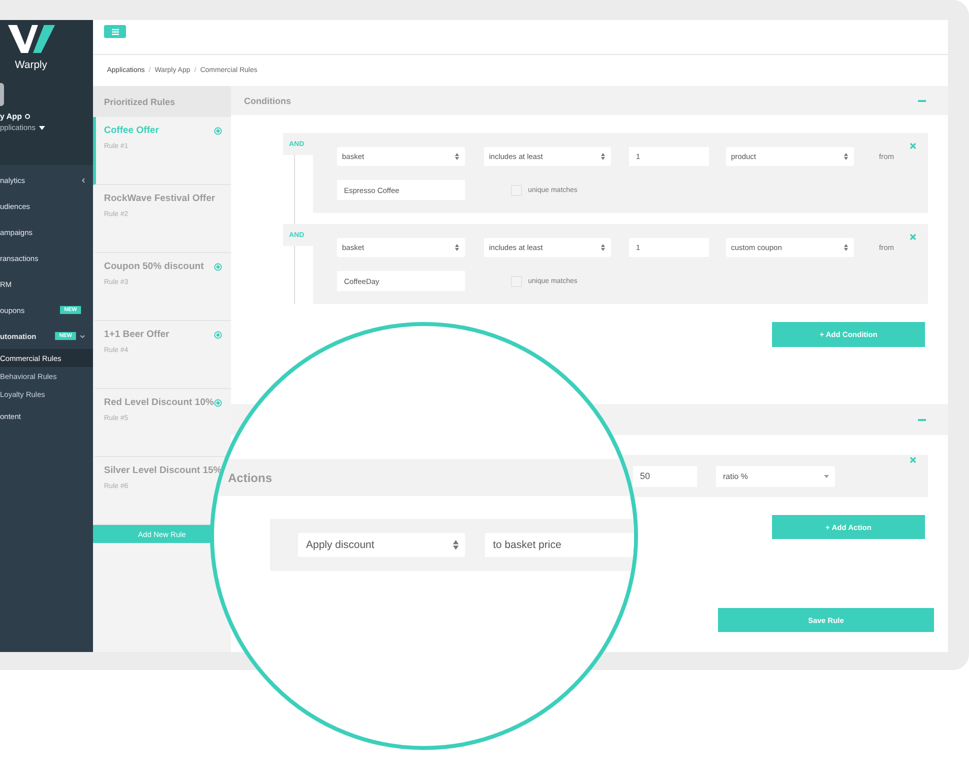 The width and height of the screenshot is (969, 762). I want to click on rule-title: RockWave Festival Offer, so click(160, 198).